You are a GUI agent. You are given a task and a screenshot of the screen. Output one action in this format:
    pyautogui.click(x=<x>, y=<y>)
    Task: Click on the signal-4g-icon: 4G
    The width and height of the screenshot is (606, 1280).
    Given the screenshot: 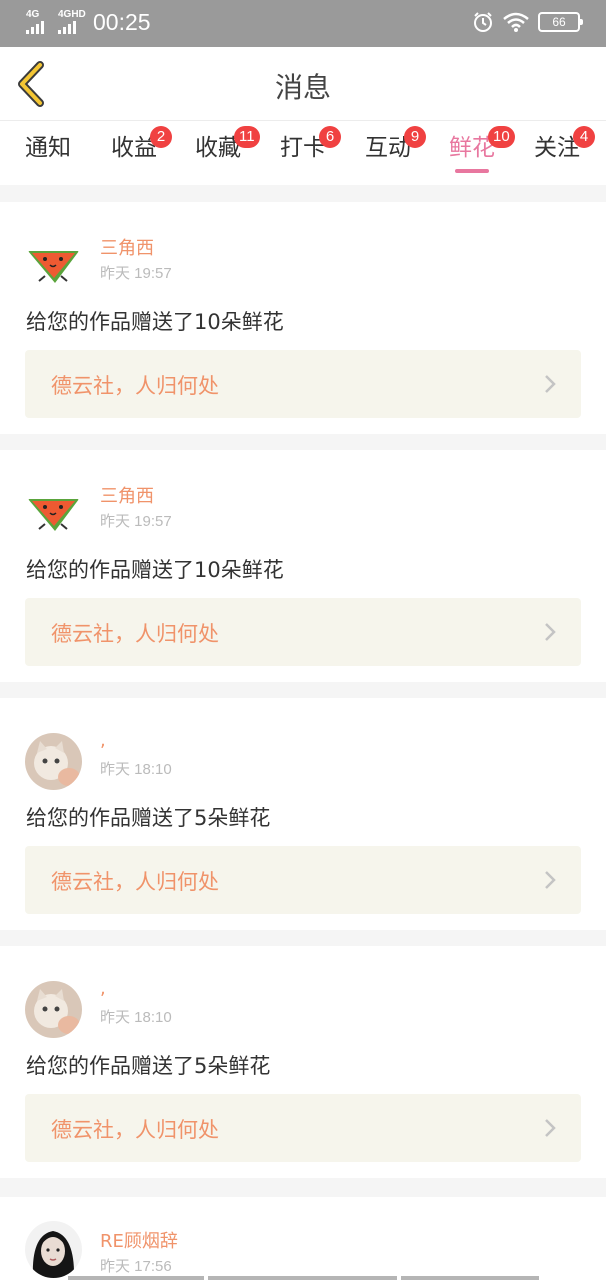 What is the action you would take?
    pyautogui.click(x=39, y=22)
    